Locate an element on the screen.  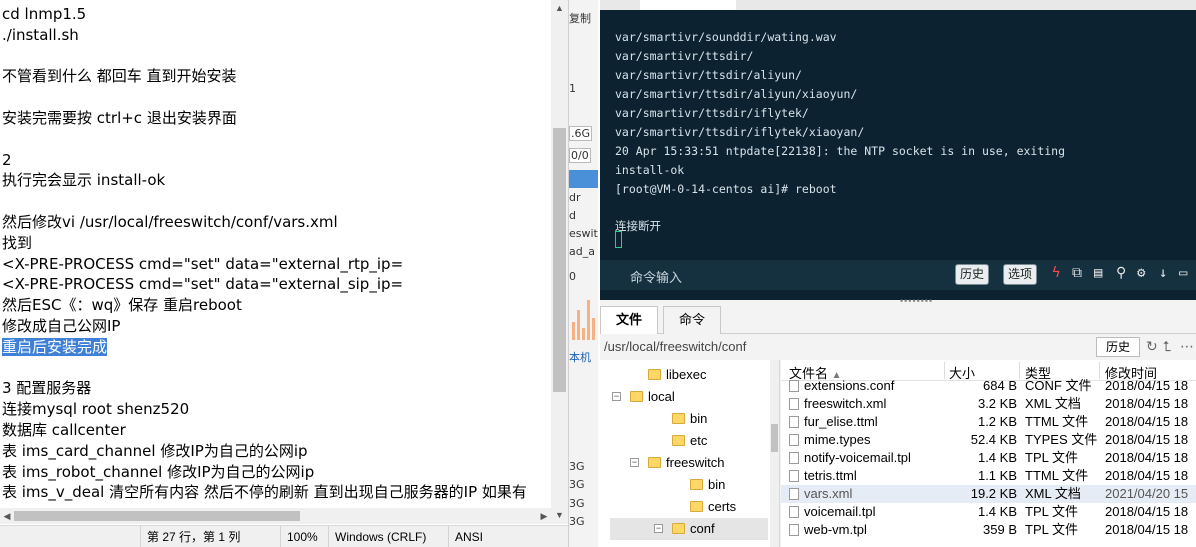
panel-tabs: 文件 命令 is located at coordinates (898, 318).